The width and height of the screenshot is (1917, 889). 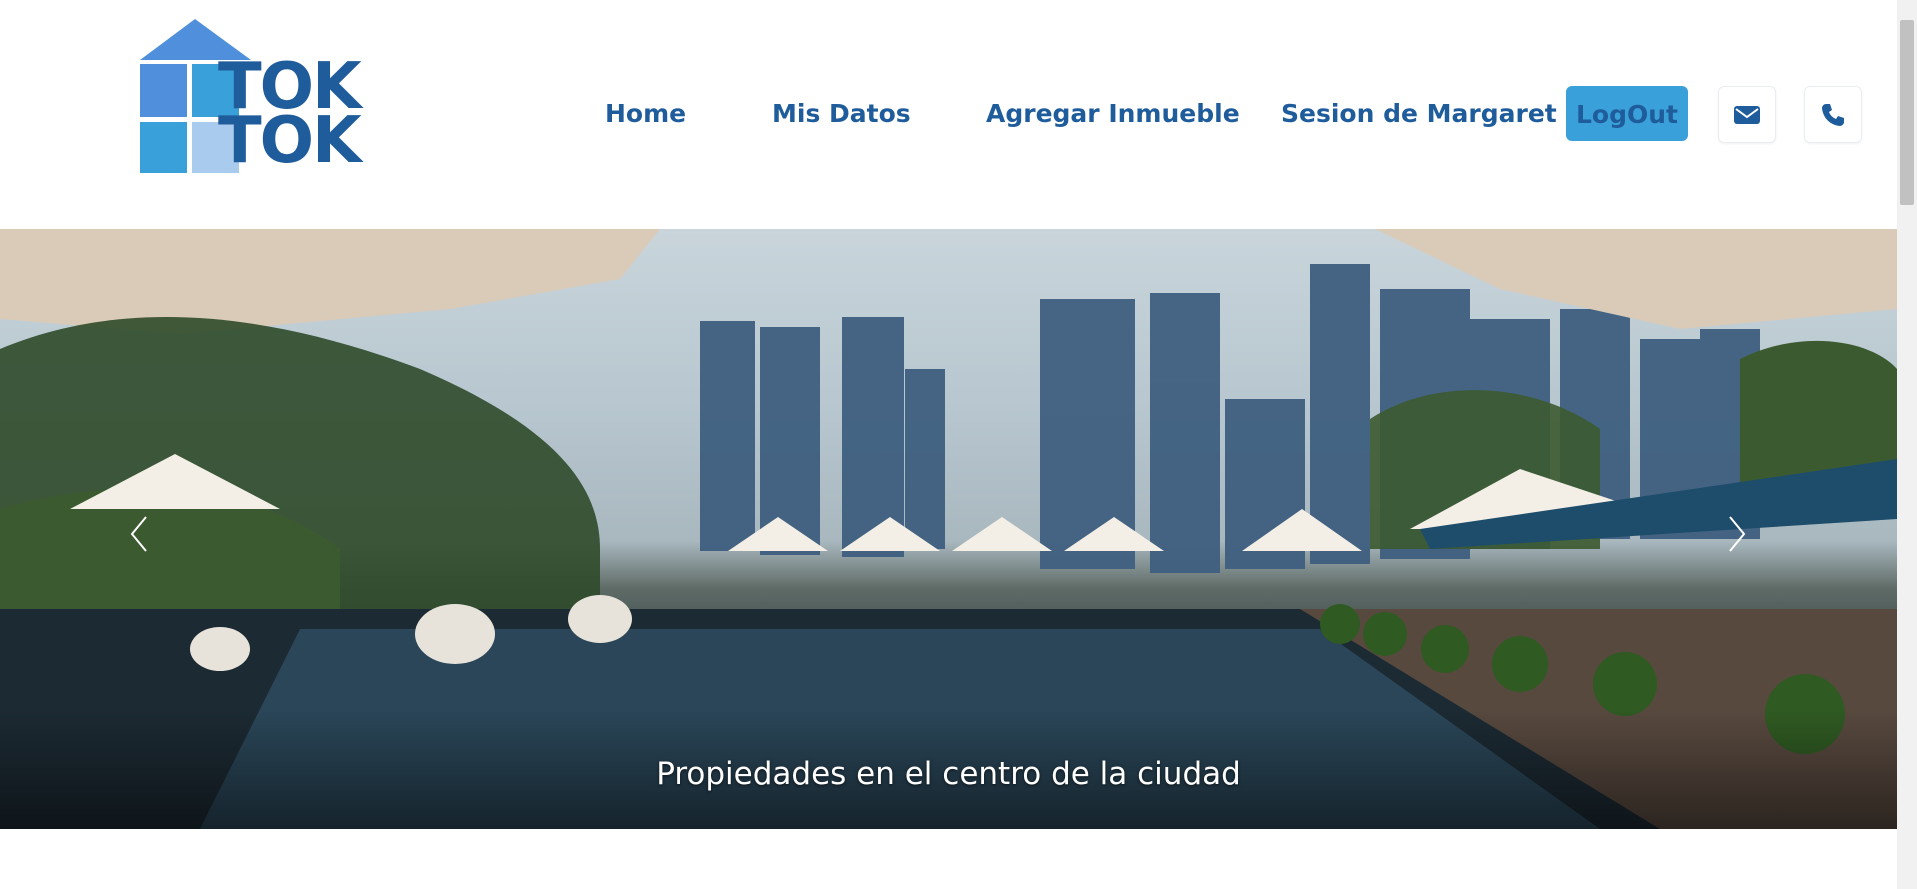 What do you see at coordinates (645, 114) in the screenshot?
I see `nav-home: Home` at bounding box center [645, 114].